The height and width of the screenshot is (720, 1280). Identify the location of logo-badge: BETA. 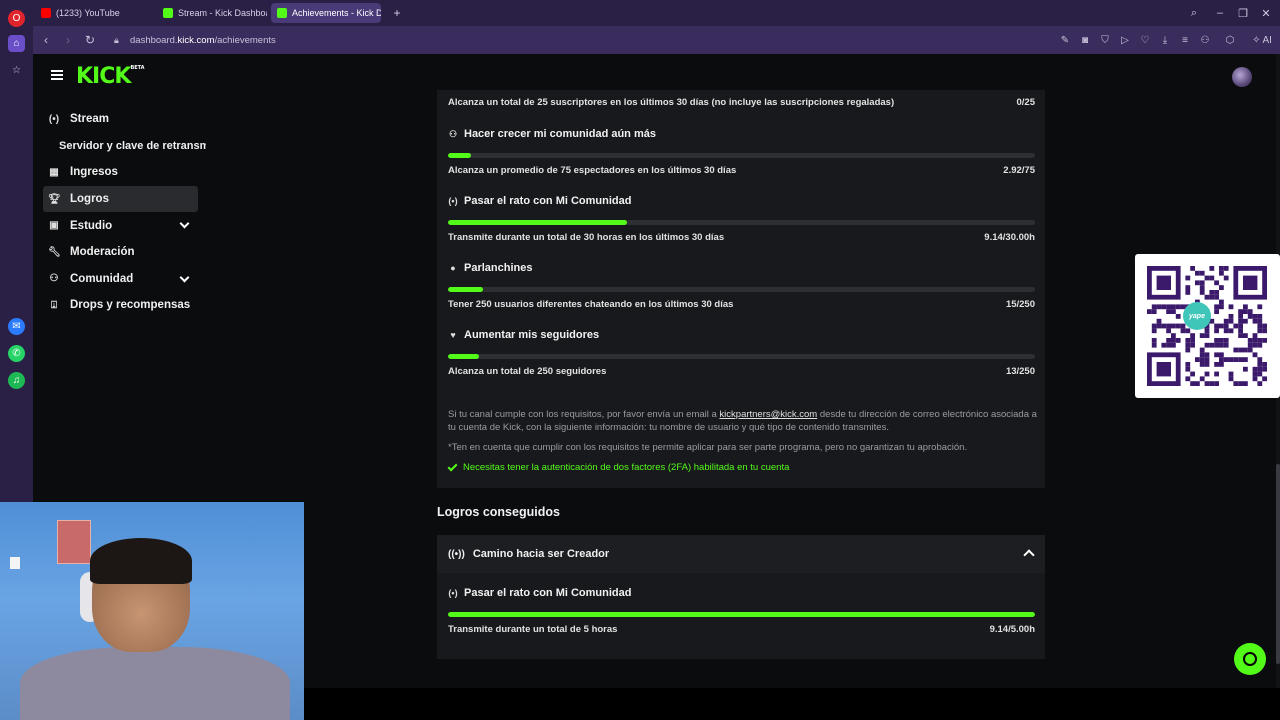
(137, 67).